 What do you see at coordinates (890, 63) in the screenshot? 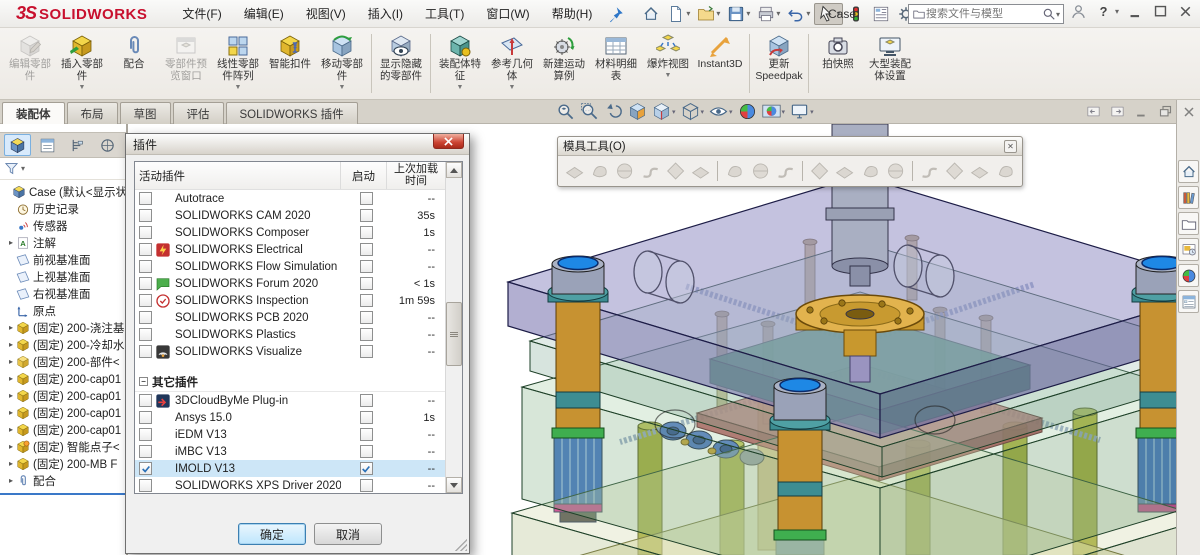
I see `ribbon-large-assembly: 大型装配体设置` at bounding box center [890, 63].